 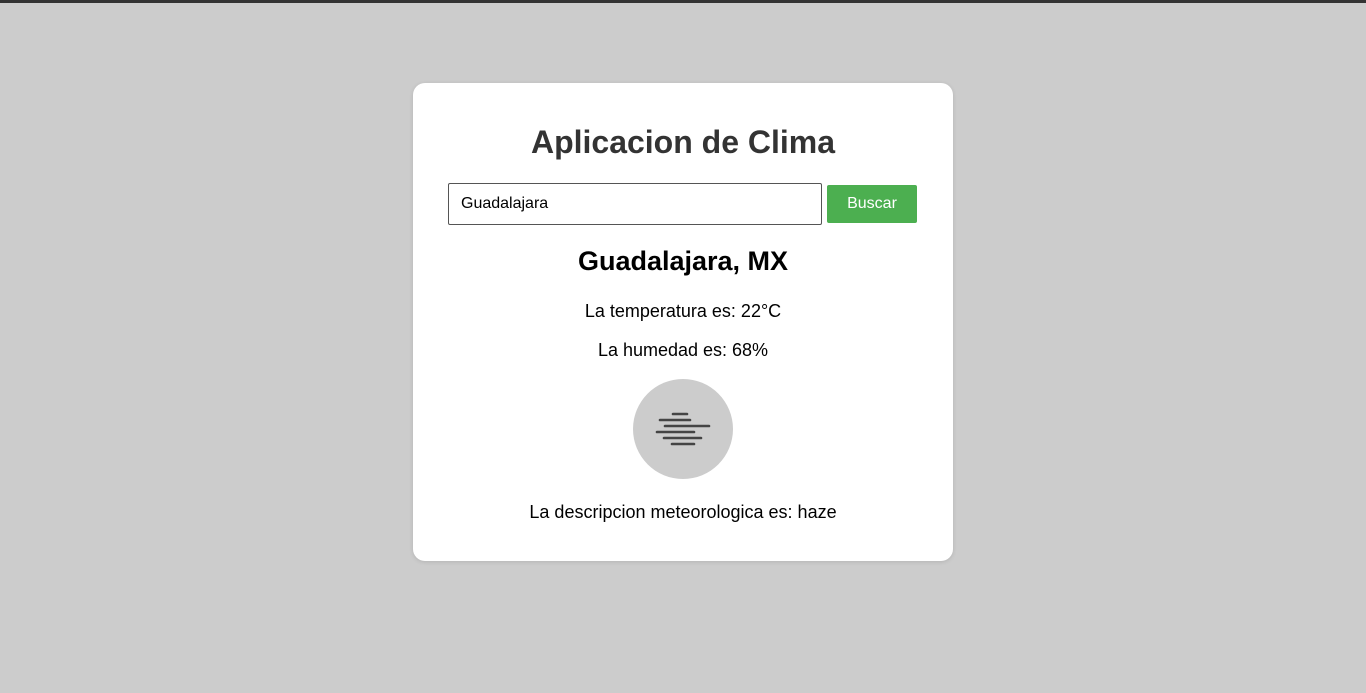 I want to click on humidity-text: La humedad es: 68%, so click(x=683, y=350).